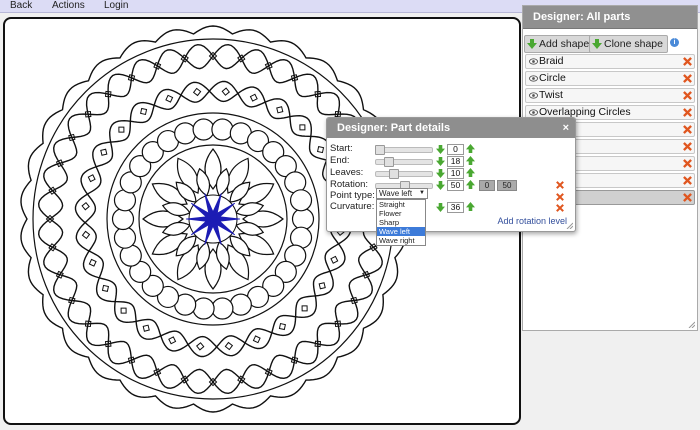  What do you see at coordinates (532, 44) in the screenshot?
I see `plus-arrow-icon` at bounding box center [532, 44].